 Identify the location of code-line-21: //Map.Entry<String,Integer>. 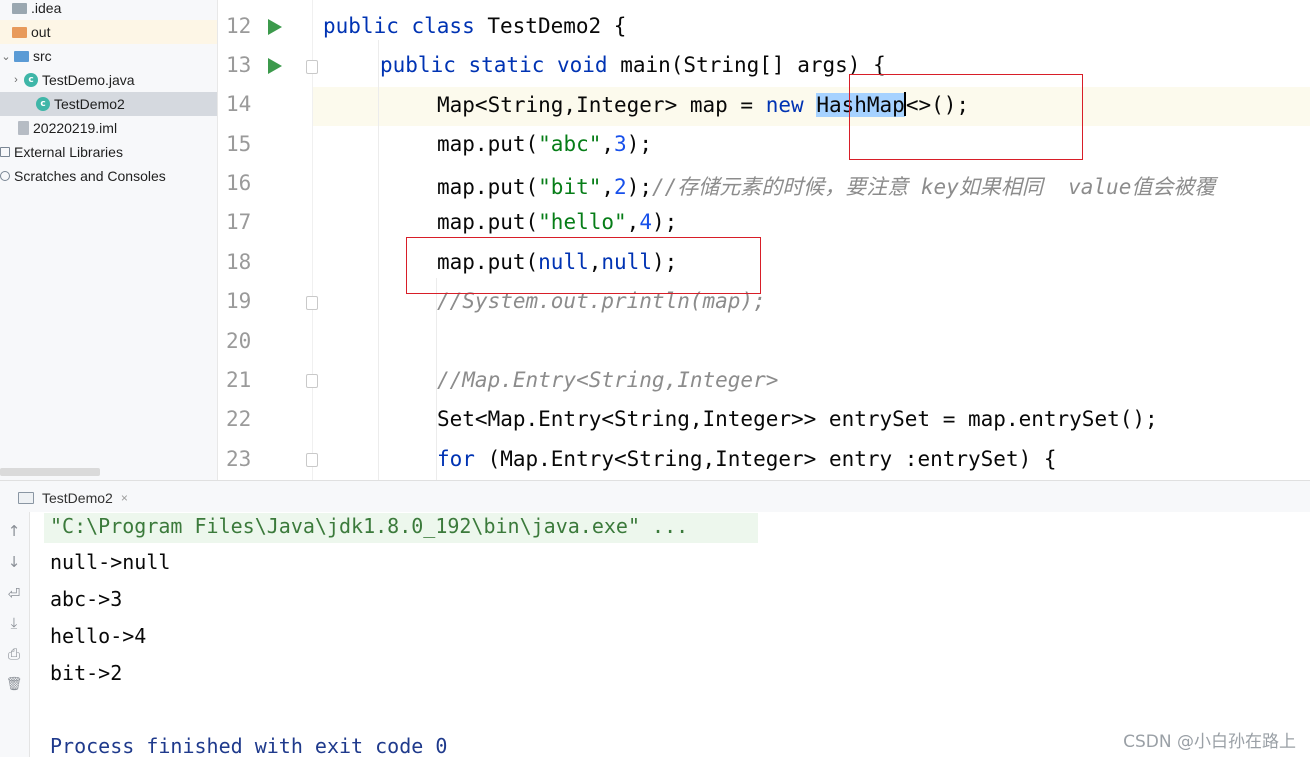
(607, 380).